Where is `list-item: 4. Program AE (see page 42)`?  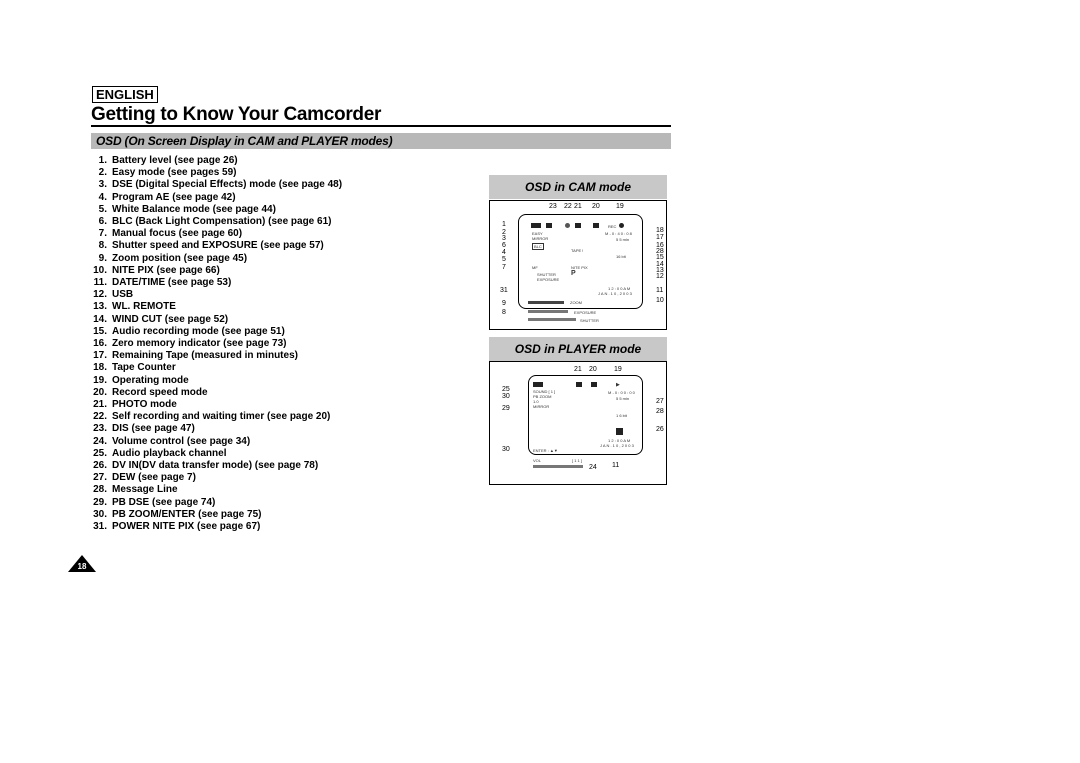 list-item: 4. Program AE (see page 42) is located at coordinates (217, 198).